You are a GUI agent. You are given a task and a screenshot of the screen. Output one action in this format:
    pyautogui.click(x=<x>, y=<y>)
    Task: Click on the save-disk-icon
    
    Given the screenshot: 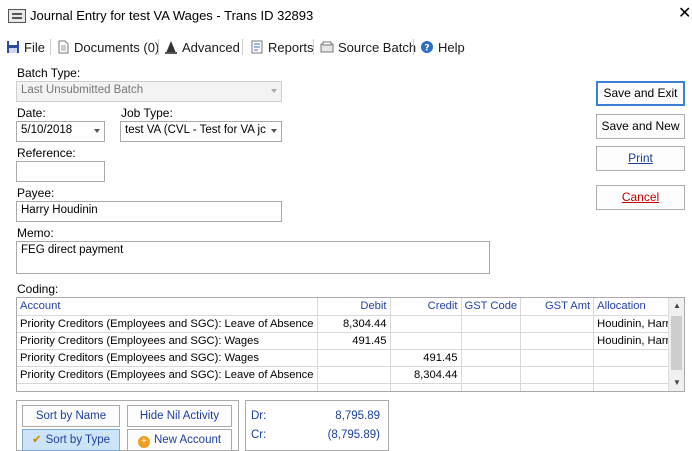 What is the action you would take?
    pyautogui.click(x=13, y=47)
    